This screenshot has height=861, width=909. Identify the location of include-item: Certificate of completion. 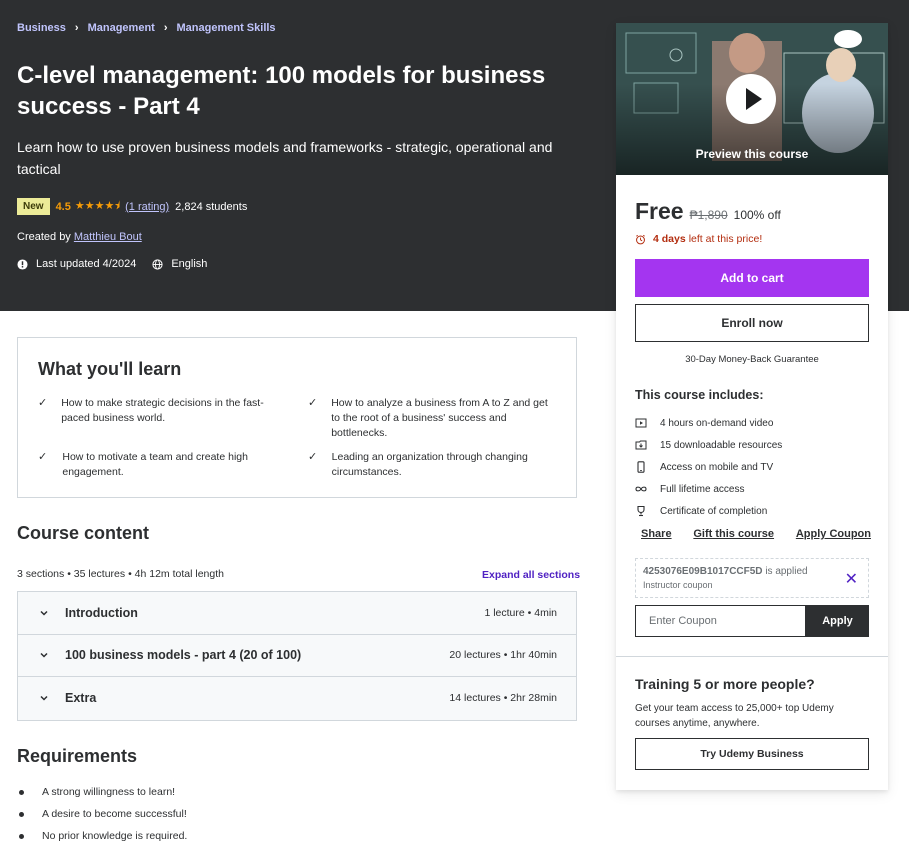
(708, 511).